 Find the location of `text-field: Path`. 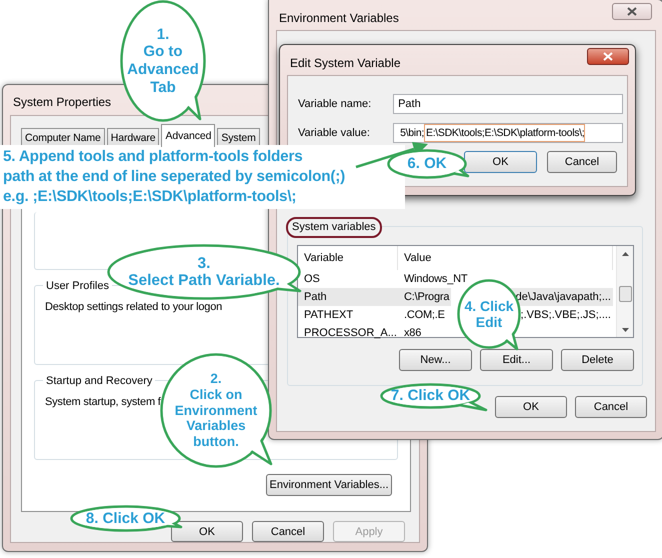

text-field: Path is located at coordinates (508, 104).